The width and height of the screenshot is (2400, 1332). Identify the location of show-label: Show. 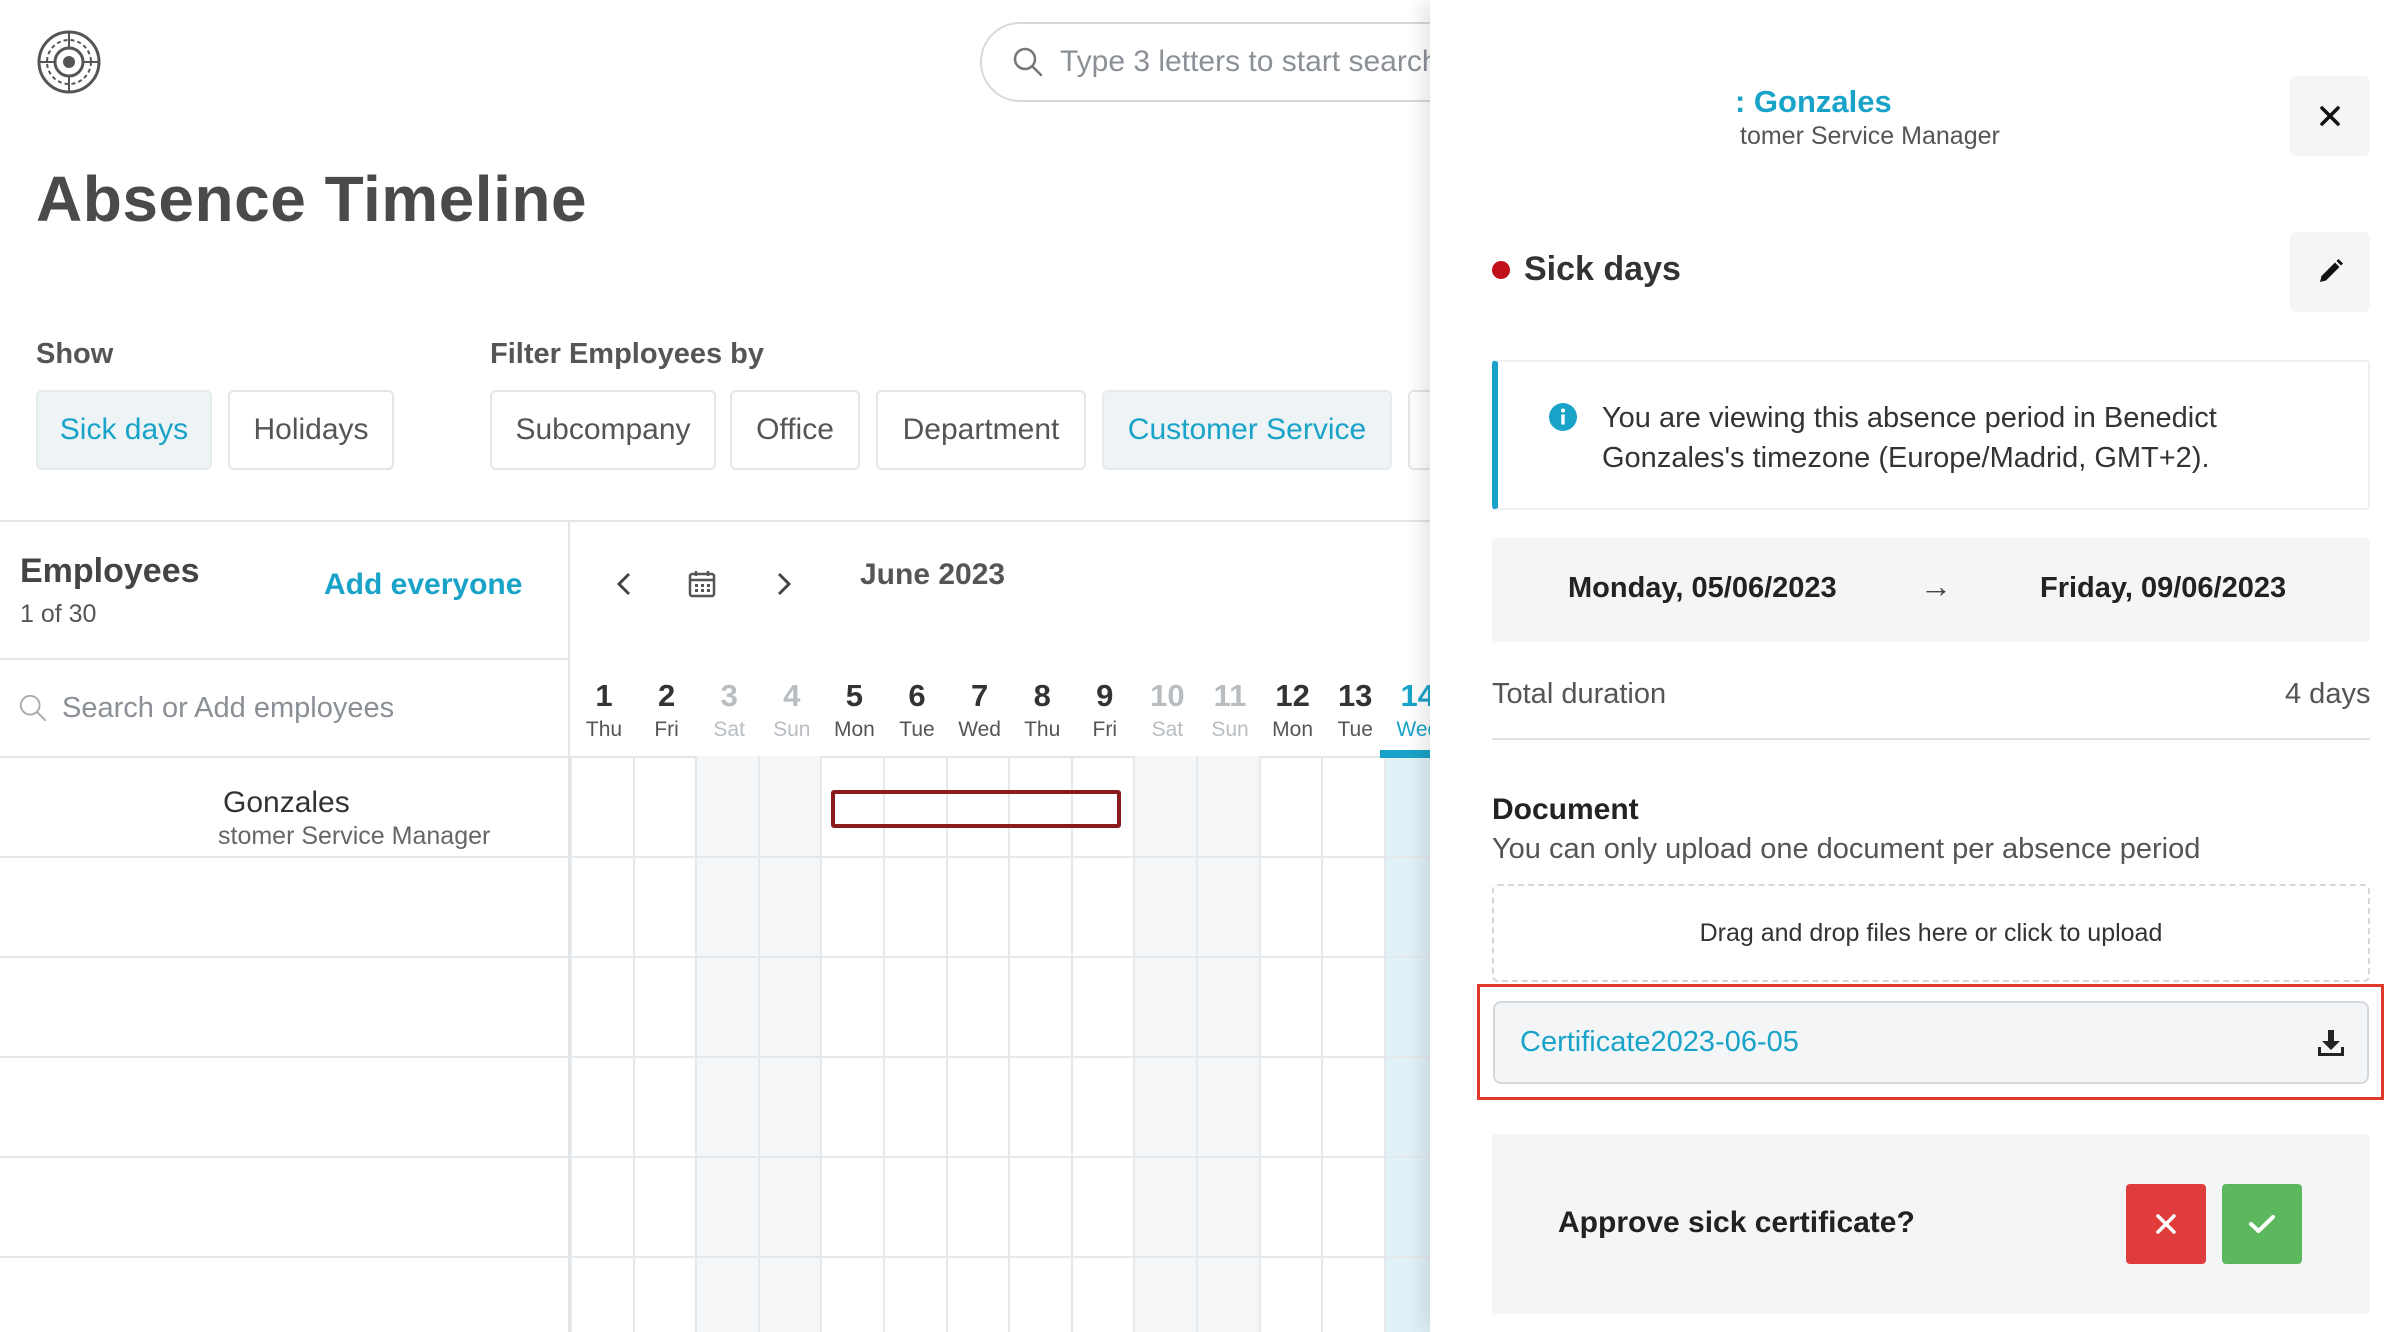
(75, 354).